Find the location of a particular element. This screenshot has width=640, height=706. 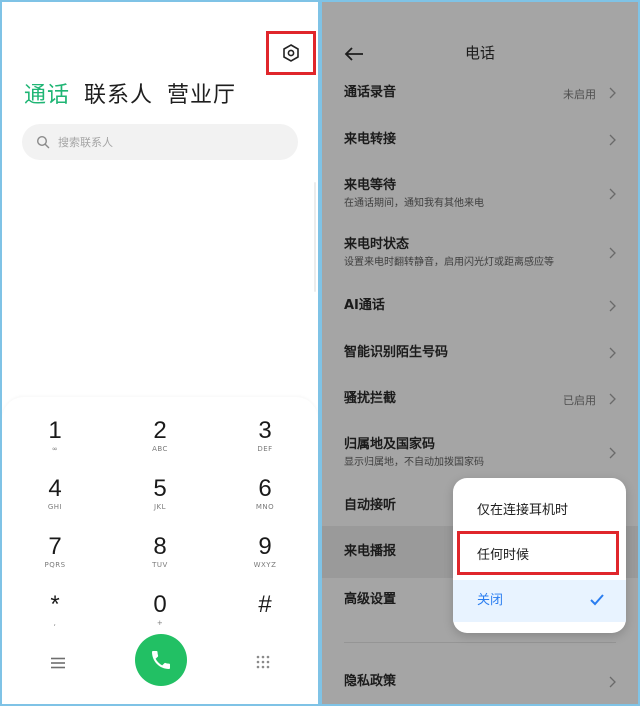

key-letters: WXYZ is located at coordinates (265, 565).